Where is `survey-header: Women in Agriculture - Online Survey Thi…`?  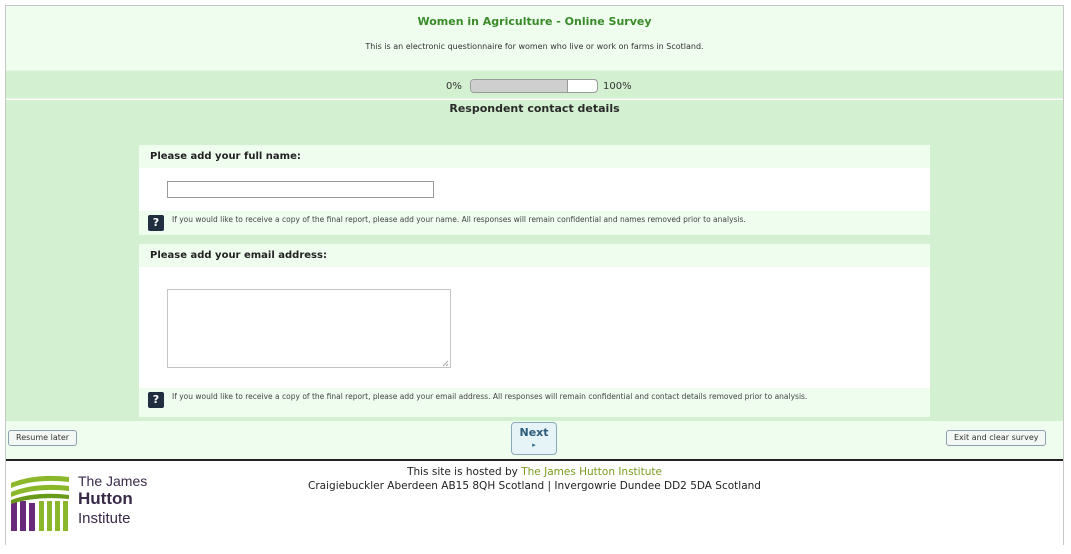
survey-header: Women in Agriculture - Online Survey Thi… is located at coordinates (534, 38).